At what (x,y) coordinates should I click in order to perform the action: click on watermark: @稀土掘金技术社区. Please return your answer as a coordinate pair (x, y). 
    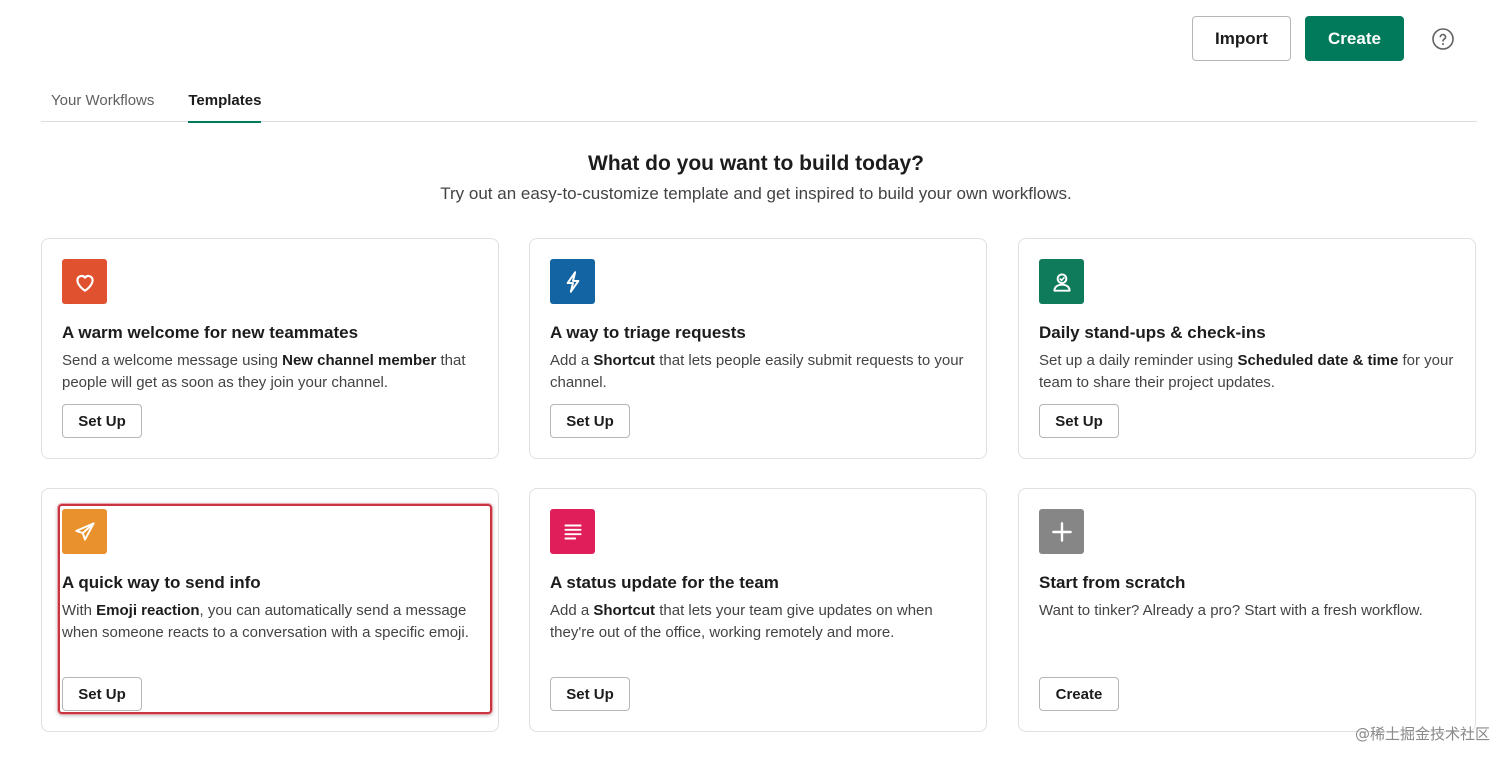
    Looking at the image, I should click on (1422, 734).